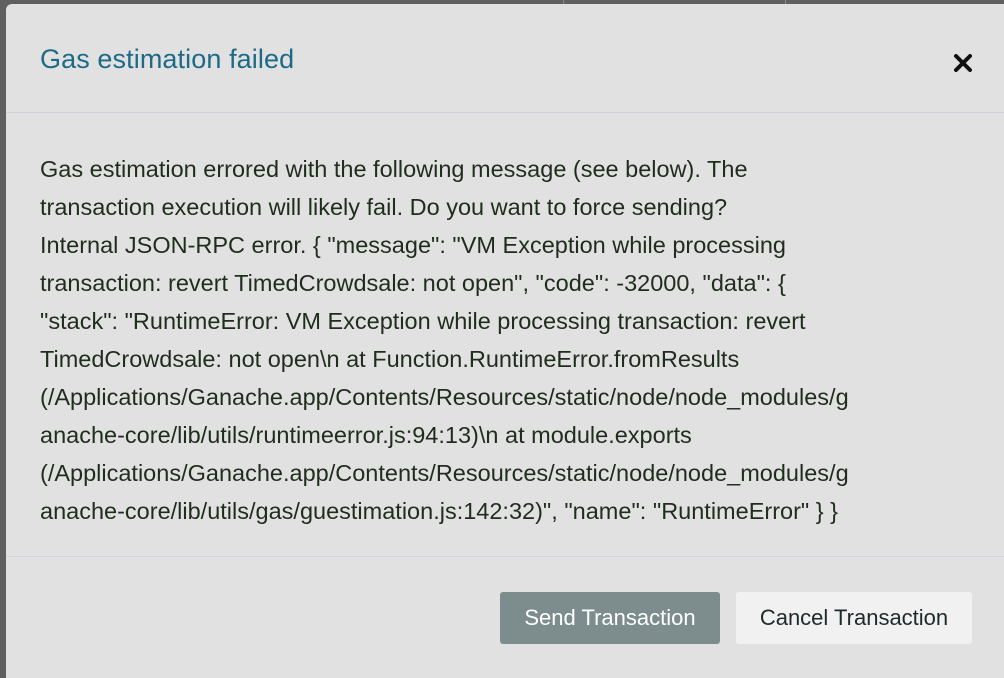 This screenshot has height=678, width=1004. I want to click on close-icon, so click(963, 63).